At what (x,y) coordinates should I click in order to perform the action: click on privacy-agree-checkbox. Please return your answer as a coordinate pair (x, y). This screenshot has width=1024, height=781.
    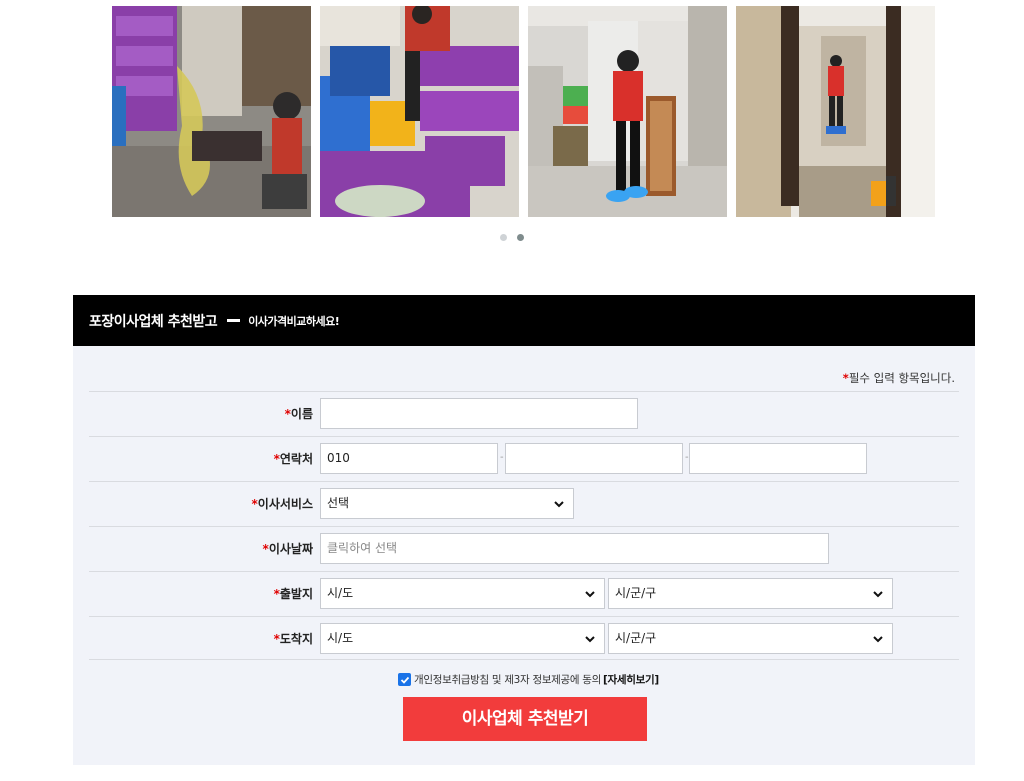
    Looking at the image, I should click on (404, 679).